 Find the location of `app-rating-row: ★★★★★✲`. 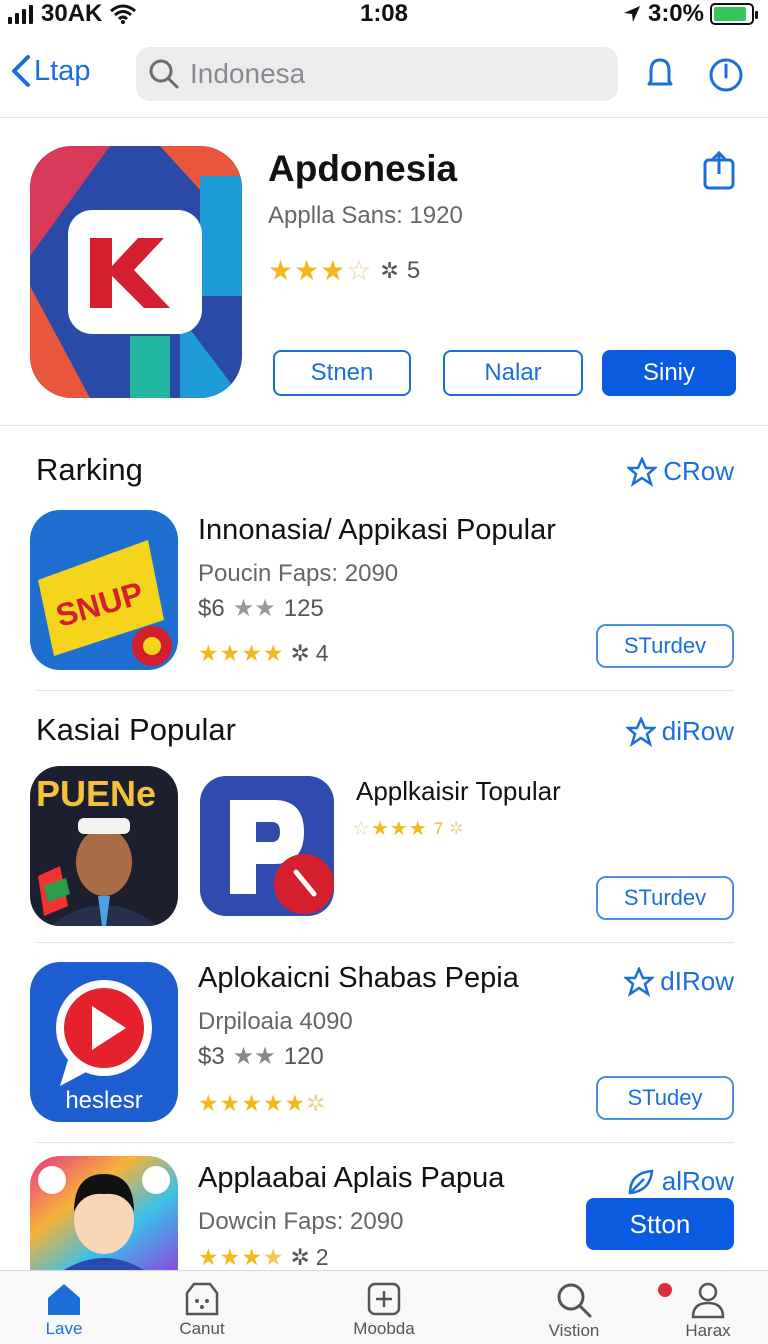

app-rating-row: ★★★★★✲ is located at coordinates (262, 1103).